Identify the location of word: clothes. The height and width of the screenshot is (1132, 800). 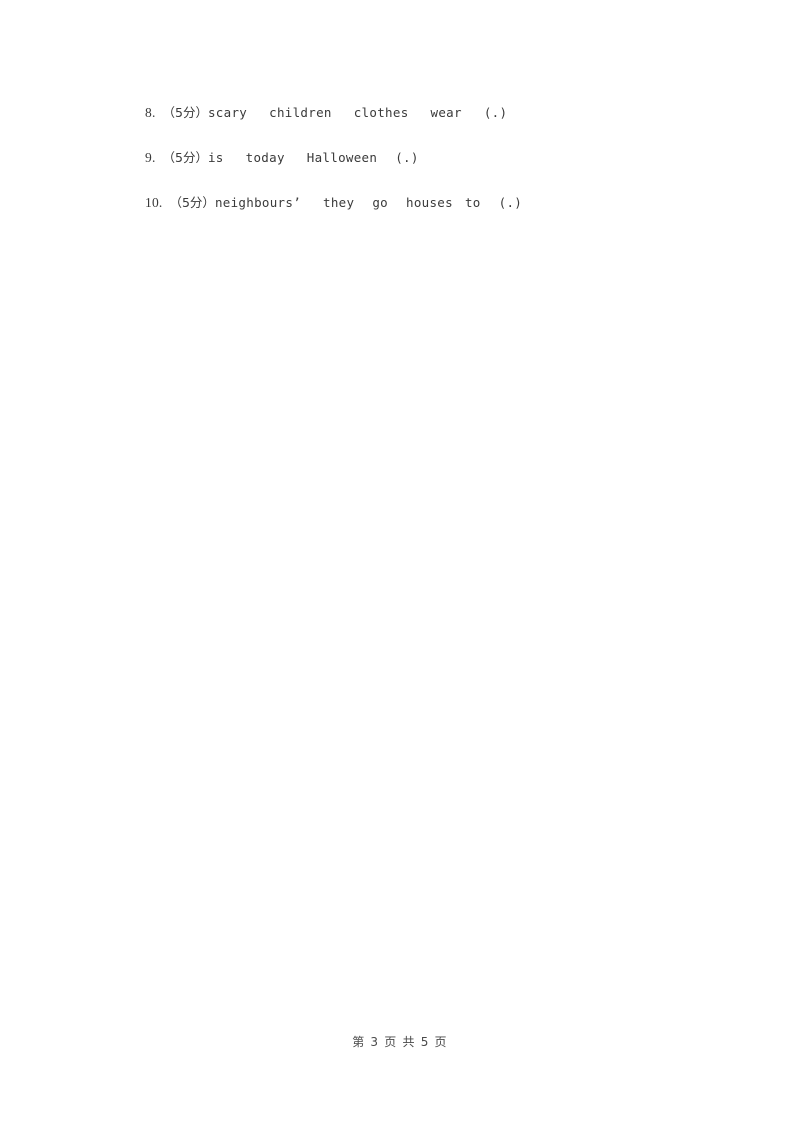
(381, 112).